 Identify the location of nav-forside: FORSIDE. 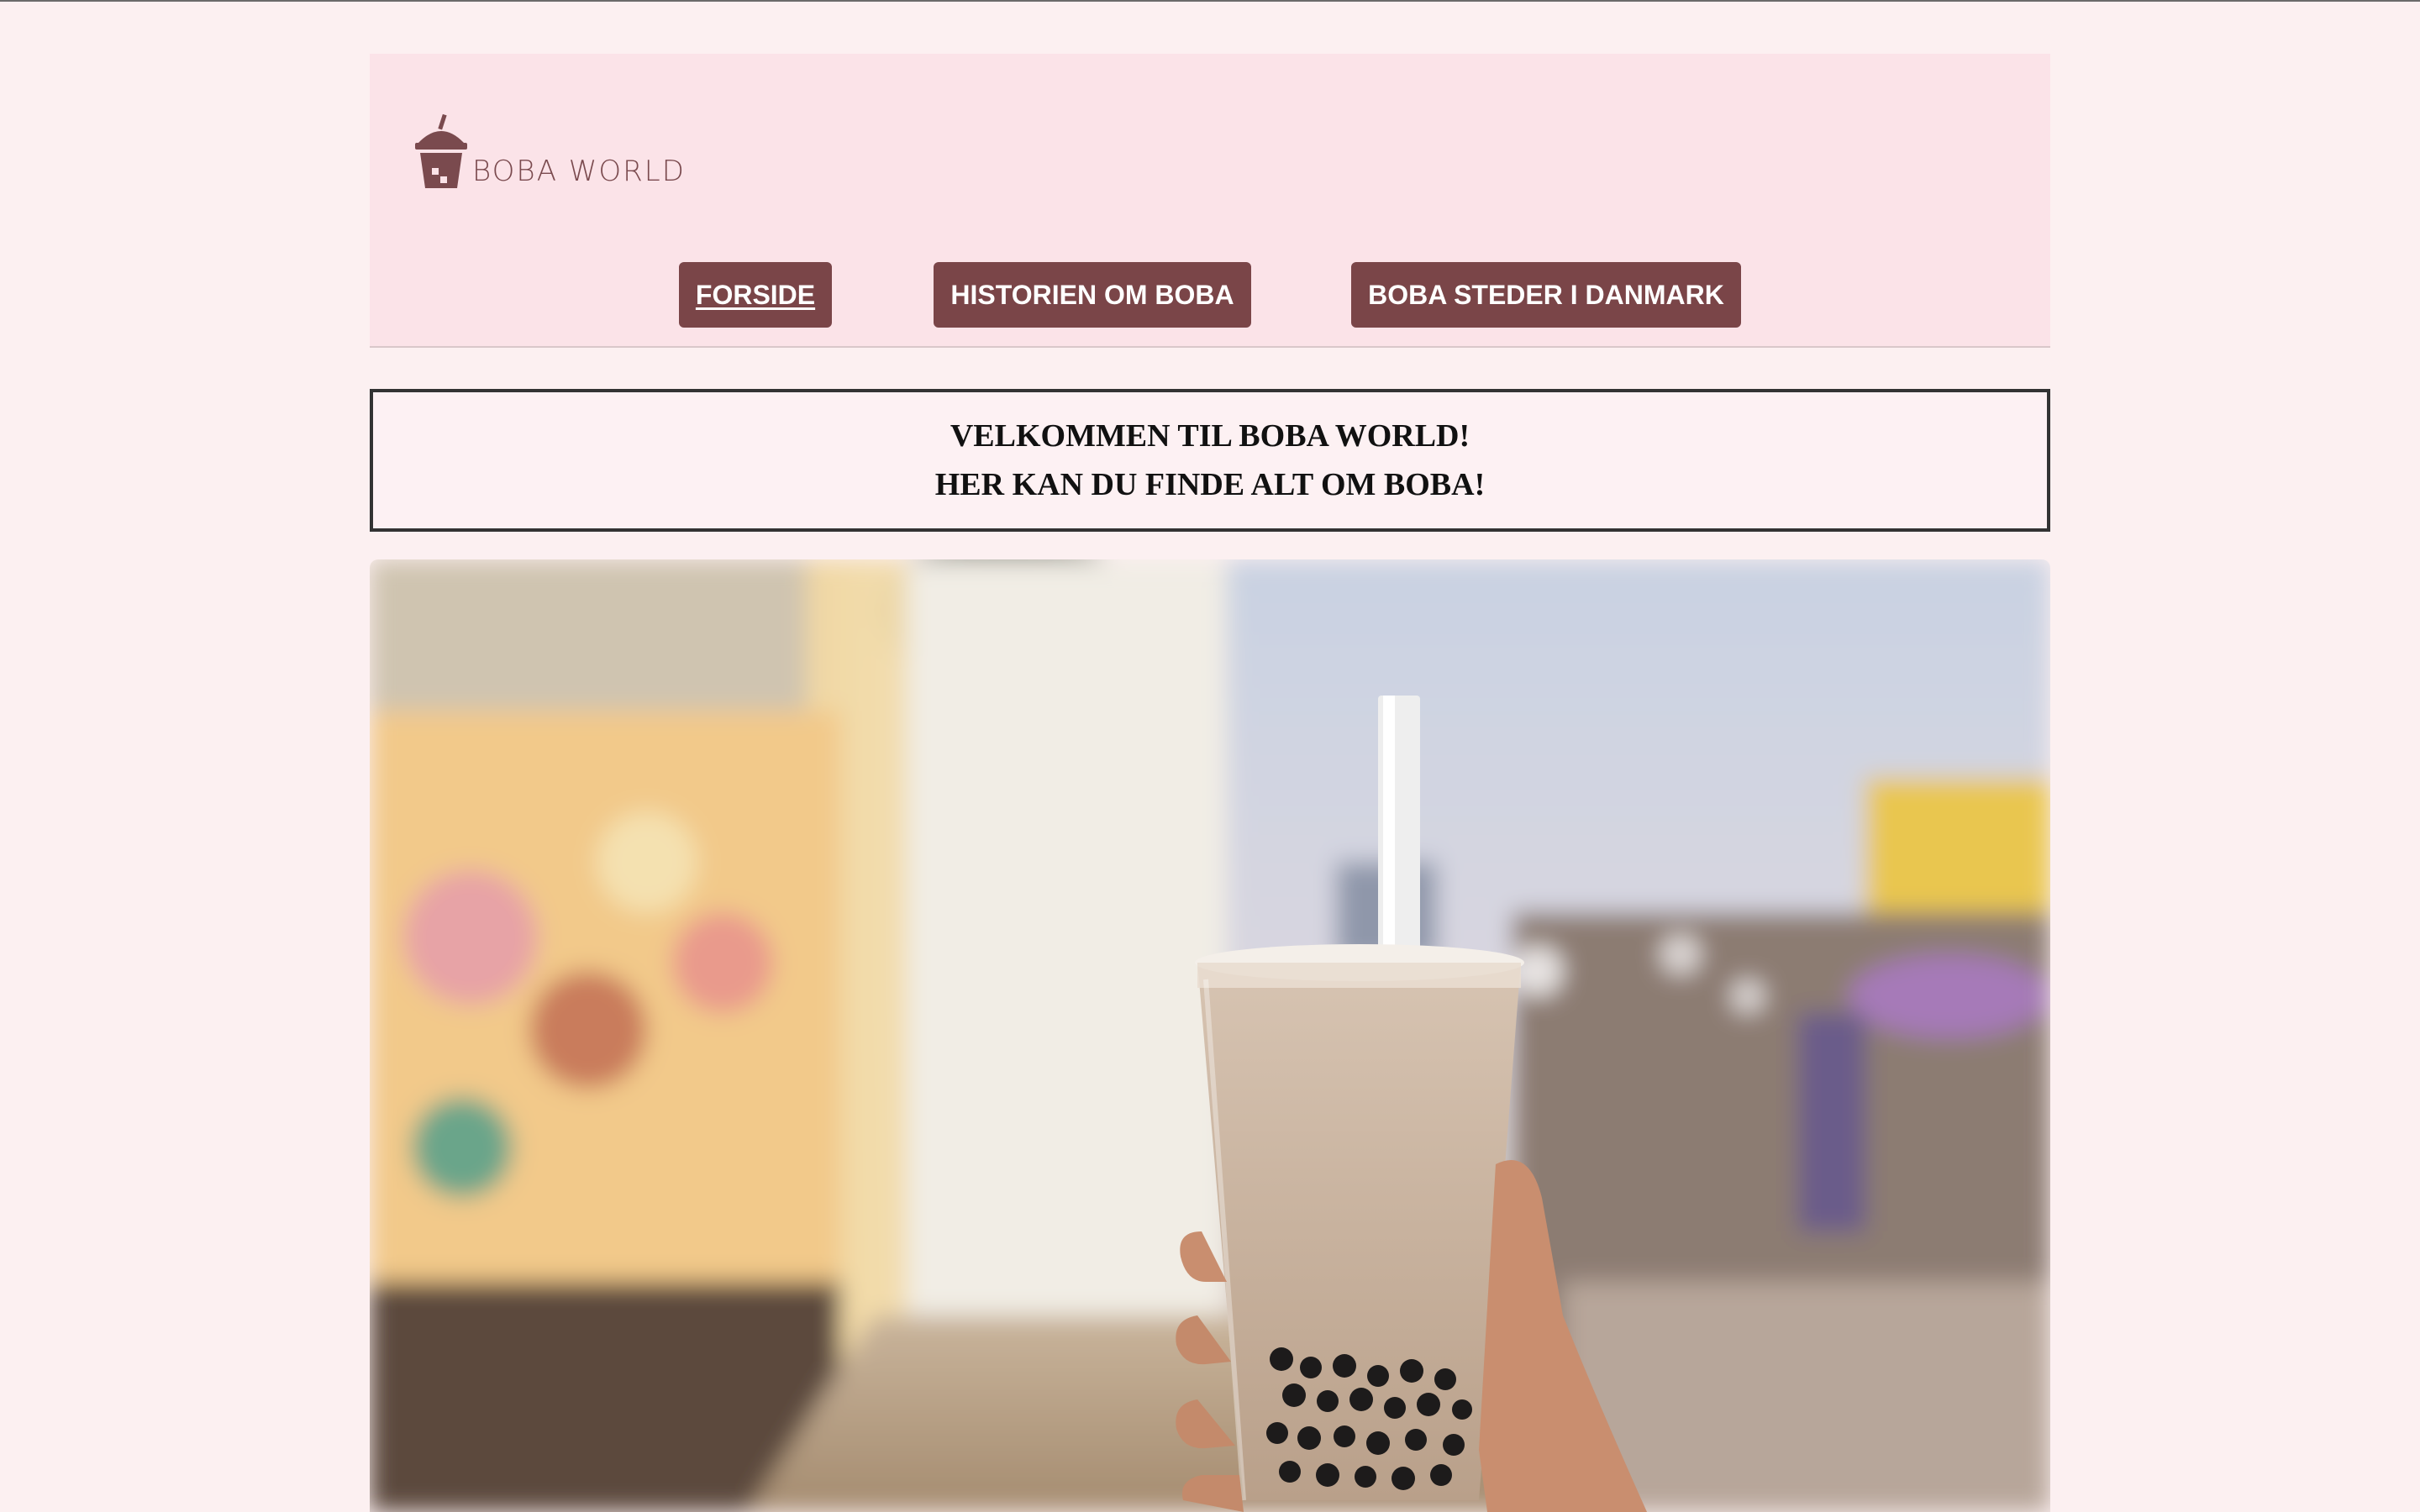
(755, 295).